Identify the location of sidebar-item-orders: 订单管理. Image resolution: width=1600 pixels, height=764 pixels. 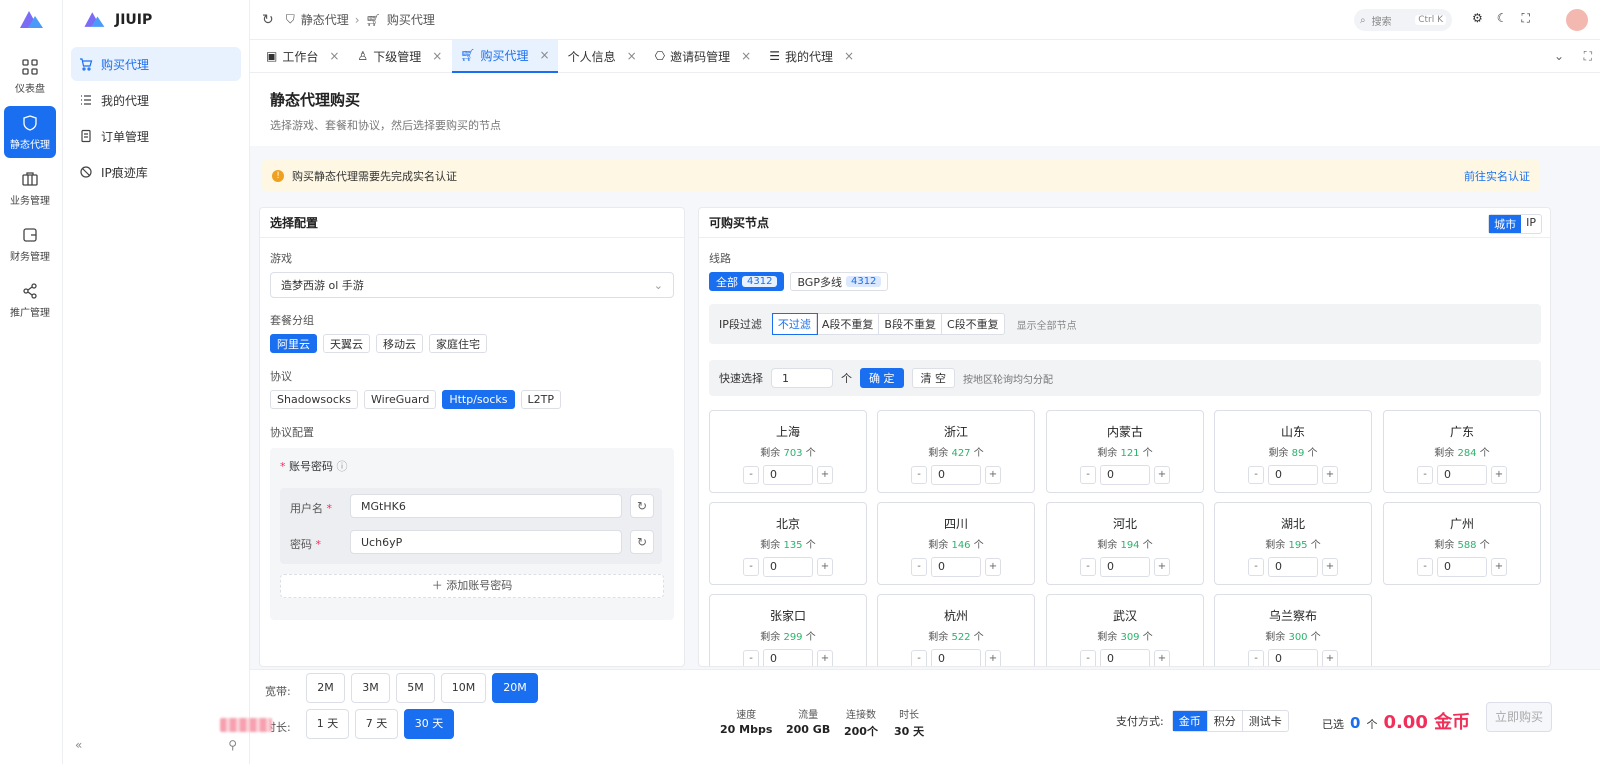
(156, 136).